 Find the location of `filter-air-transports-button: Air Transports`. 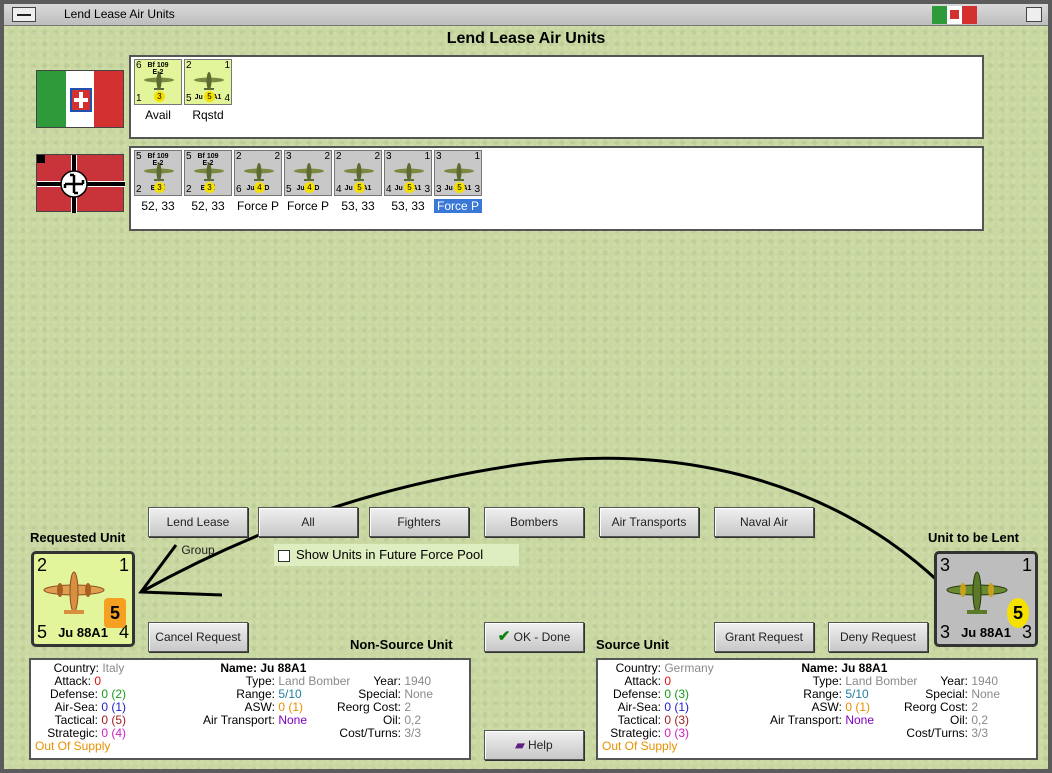

filter-air-transports-button: Air Transports is located at coordinates (649, 522).